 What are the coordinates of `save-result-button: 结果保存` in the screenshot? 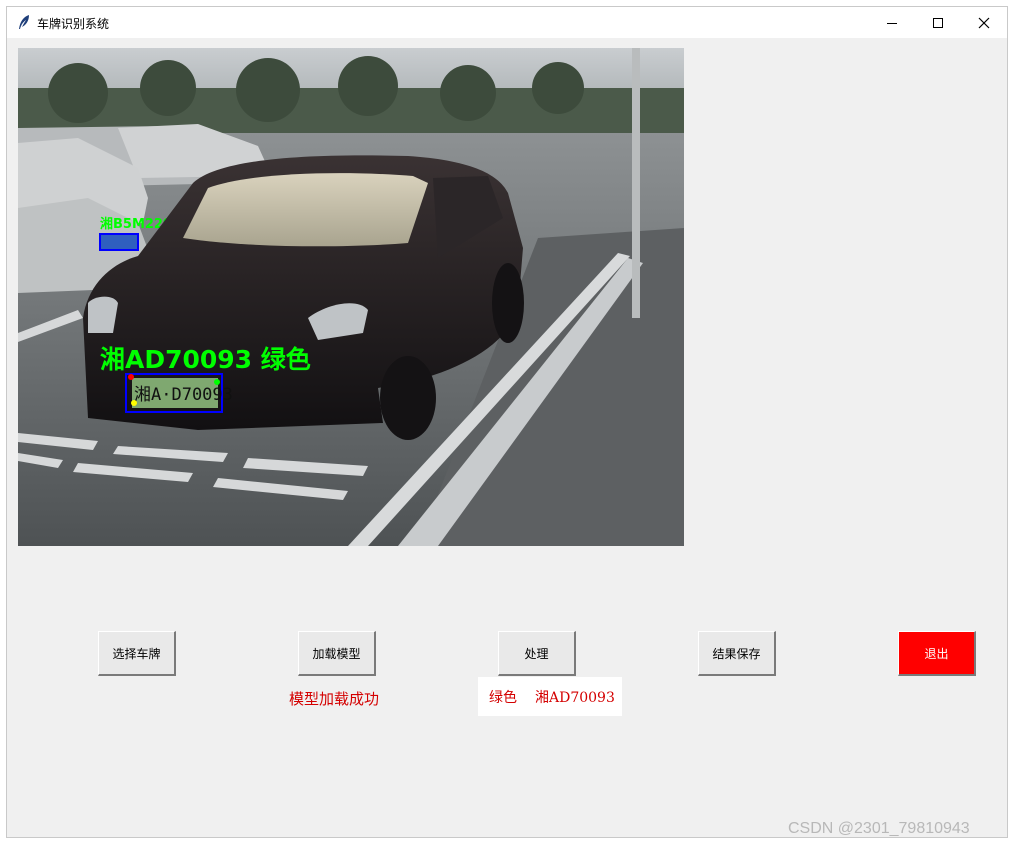 It's located at (737, 653).